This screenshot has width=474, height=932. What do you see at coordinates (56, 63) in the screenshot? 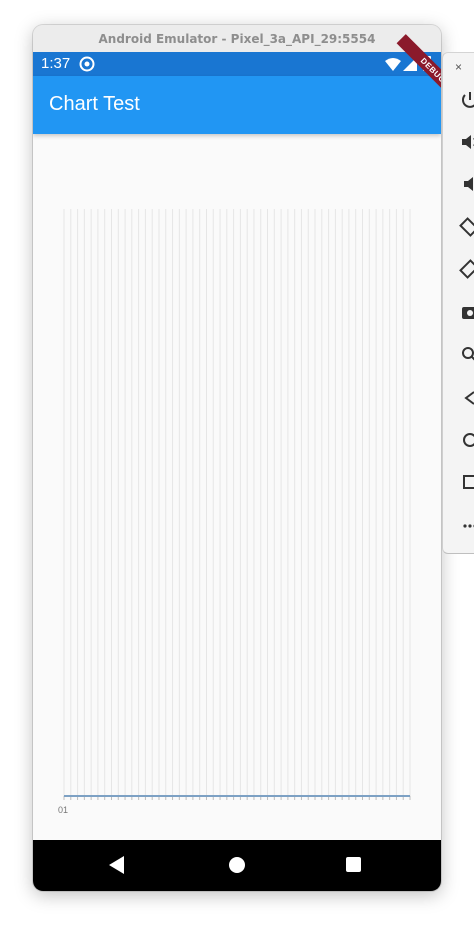
I see `status-time: 1:37` at bounding box center [56, 63].